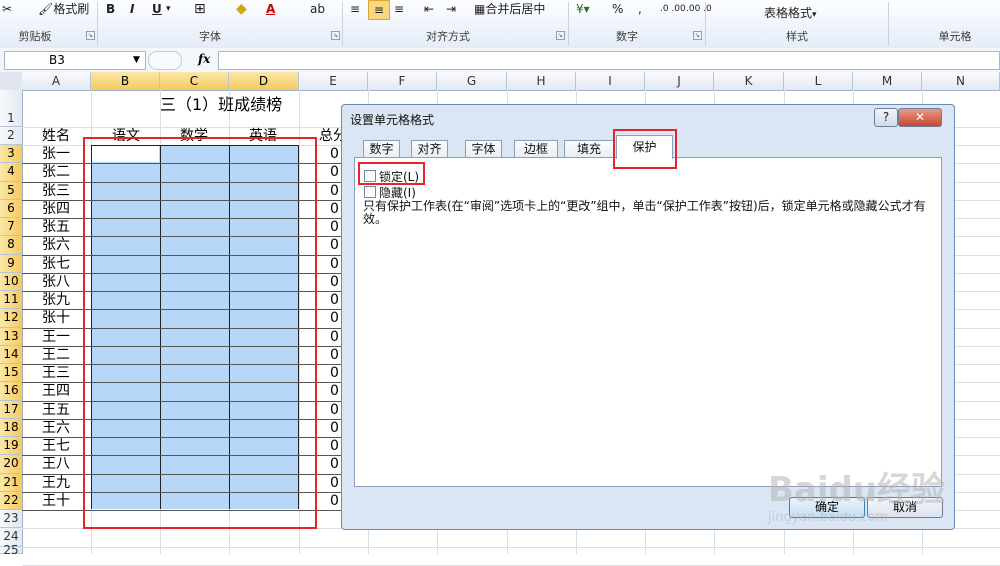 This screenshot has width=1000, height=566. I want to click on cell-name: 王三, so click(56, 373).